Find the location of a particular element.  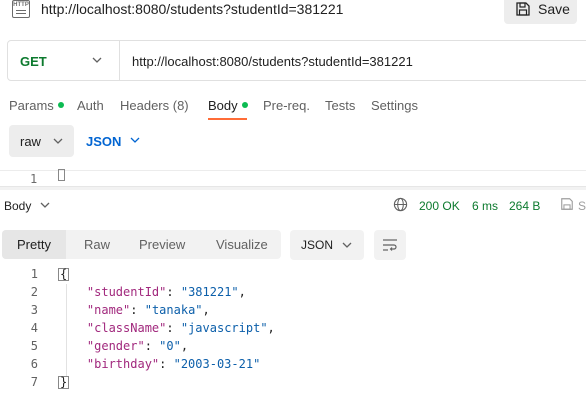

body-indicator-dot is located at coordinates (244, 105).